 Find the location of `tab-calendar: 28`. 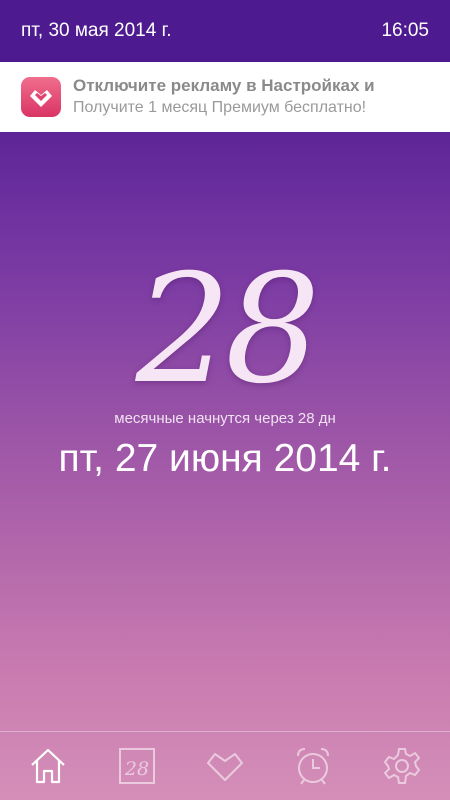

tab-calendar: 28 is located at coordinates (137, 766).